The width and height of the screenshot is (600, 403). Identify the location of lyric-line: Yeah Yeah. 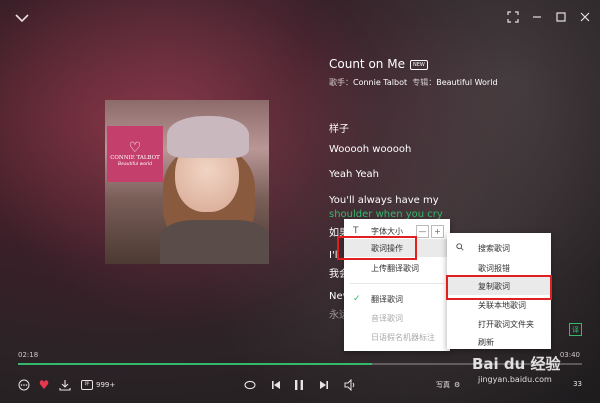
(354, 174).